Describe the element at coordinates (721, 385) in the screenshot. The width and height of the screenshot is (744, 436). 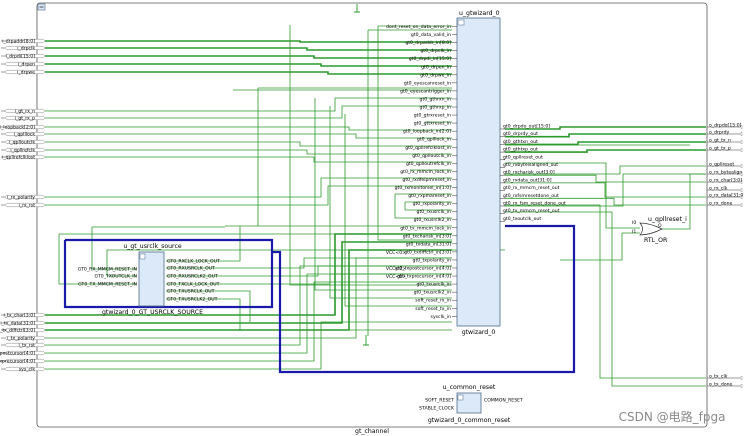
I see `output-port-o-tx-done: o_tx_done` at that location.